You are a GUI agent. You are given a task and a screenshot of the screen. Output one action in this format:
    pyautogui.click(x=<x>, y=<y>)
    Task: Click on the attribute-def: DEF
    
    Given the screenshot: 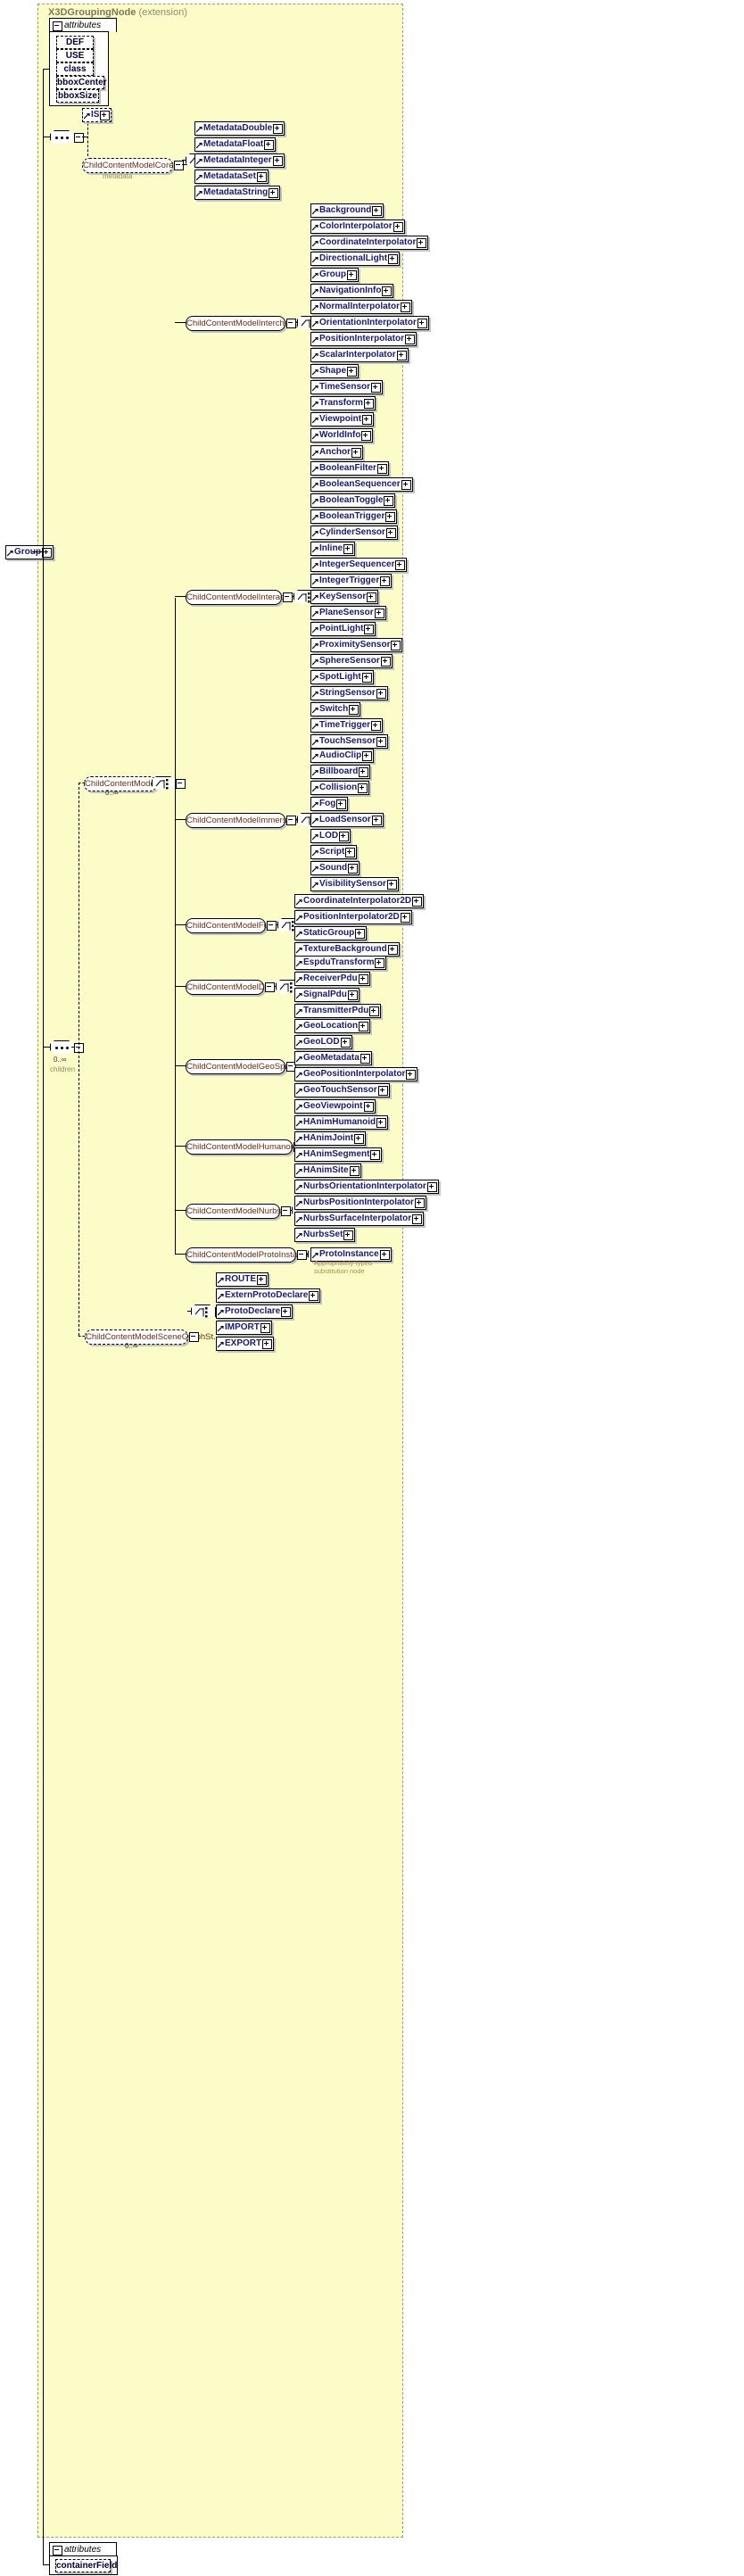 What is the action you would take?
    pyautogui.click(x=75, y=42)
    